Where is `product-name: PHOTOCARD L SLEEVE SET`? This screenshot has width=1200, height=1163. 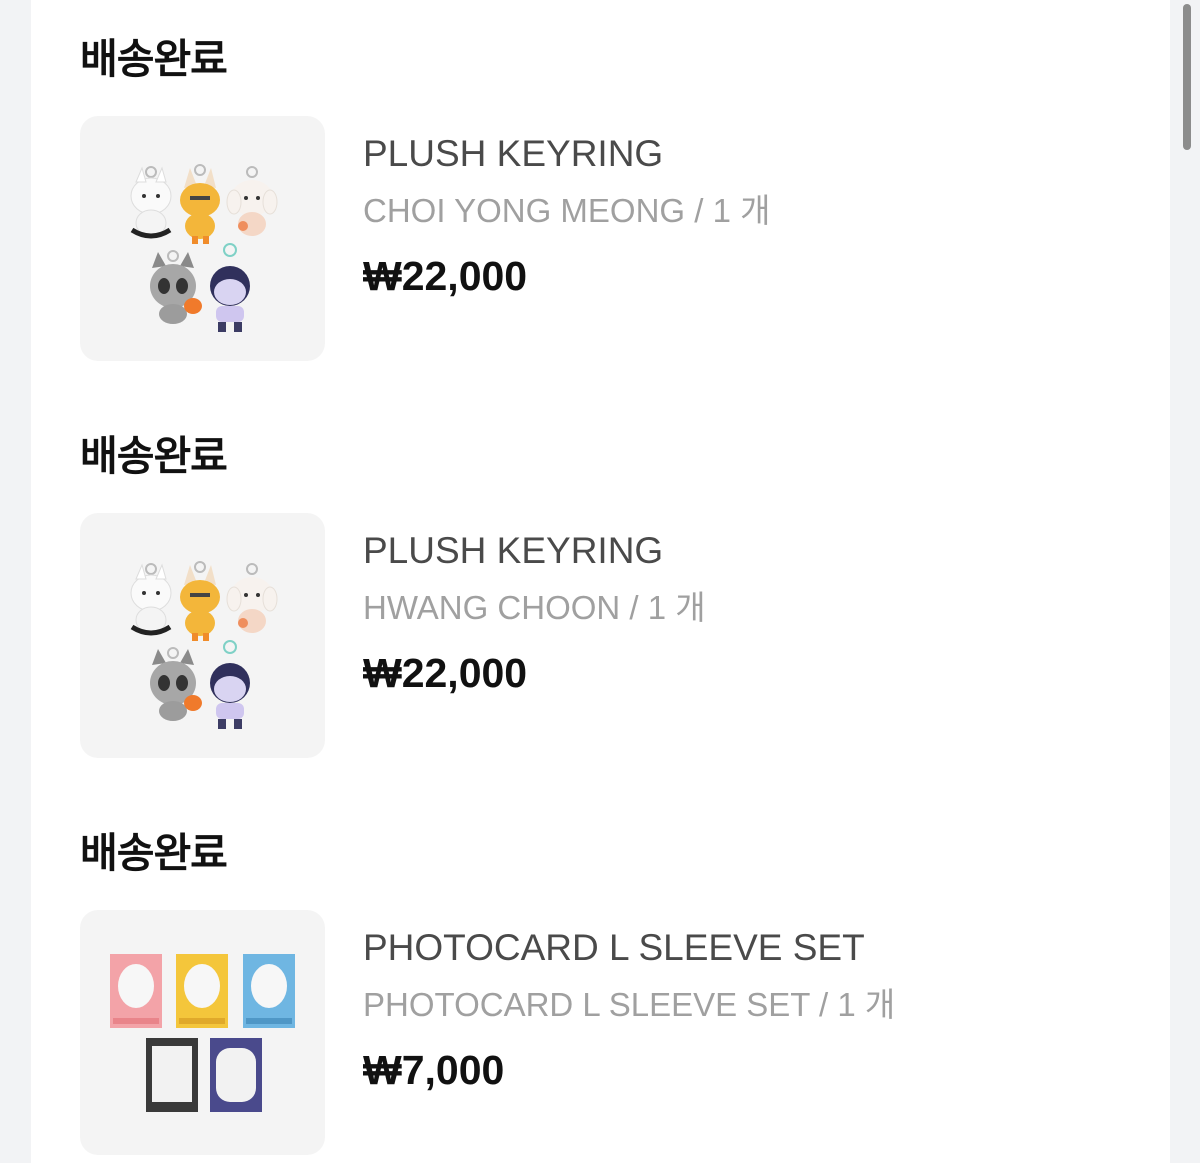 product-name: PHOTOCARD L SLEEVE SET is located at coordinates (614, 948).